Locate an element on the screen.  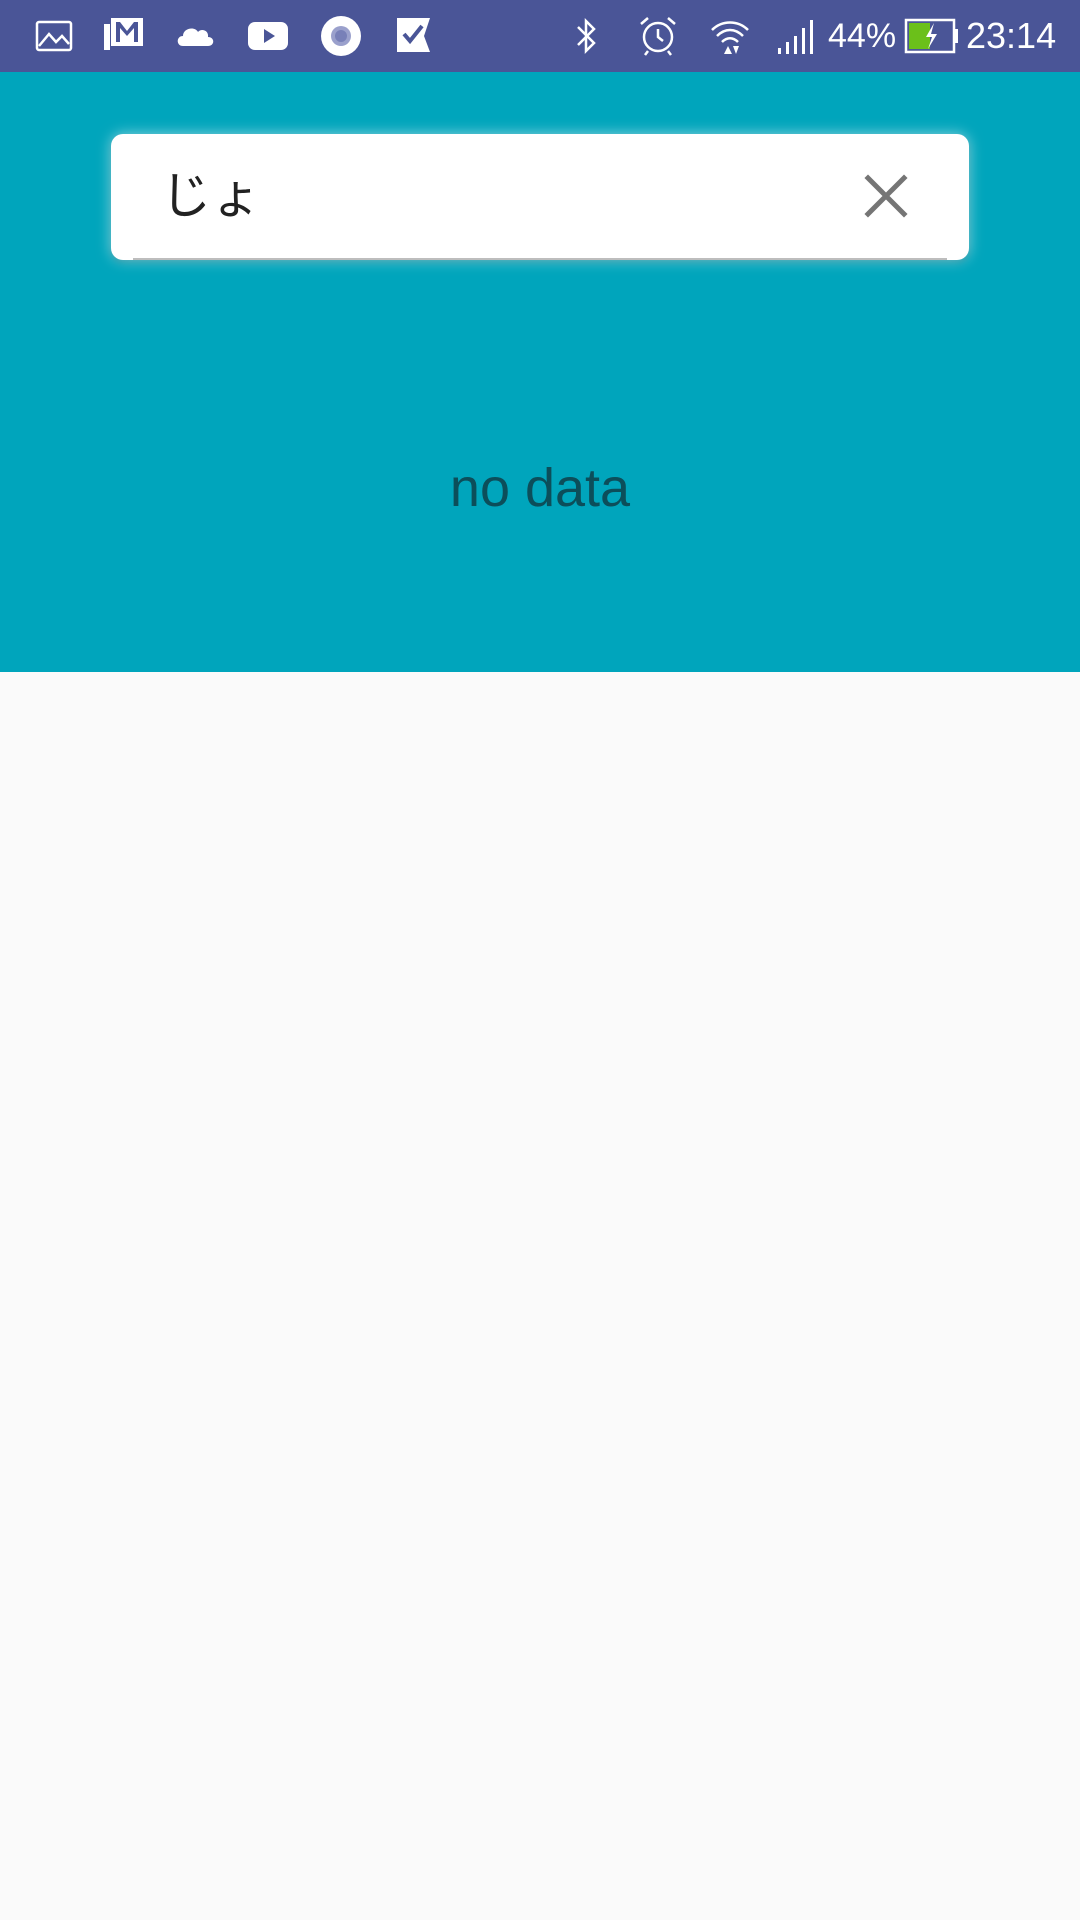
battery-percent: 44% is located at coordinates (862, 36).